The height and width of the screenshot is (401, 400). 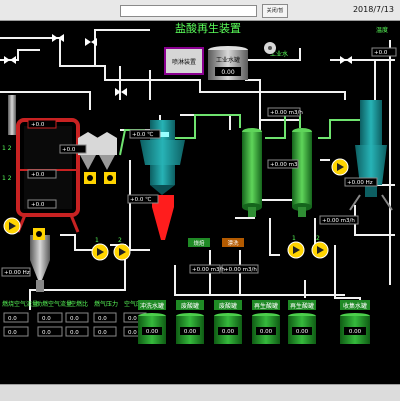 What do you see at coordinates (208, 28) in the screenshot?
I see `page-title: 盐酸再生装置` at bounding box center [208, 28].